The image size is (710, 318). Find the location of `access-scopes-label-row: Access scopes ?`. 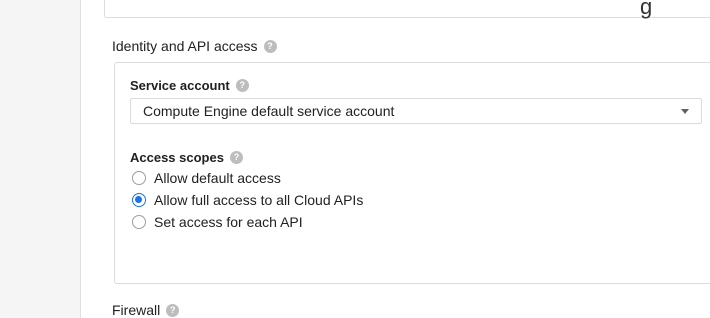

access-scopes-label-row: Access scopes ? is located at coordinates (186, 157).